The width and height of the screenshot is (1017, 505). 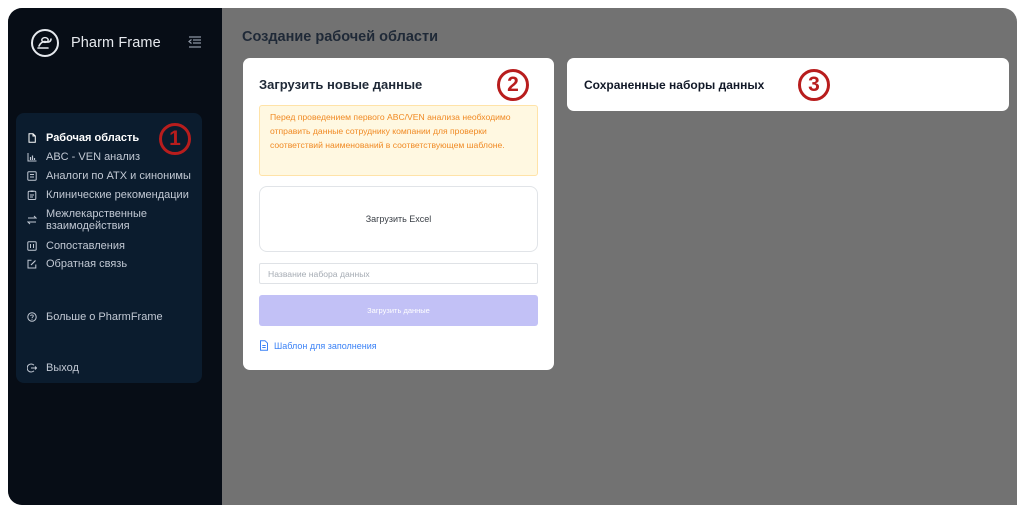 What do you see at coordinates (341, 84) in the screenshot?
I see `upload-card-title: Загрузить новые данные` at bounding box center [341, 84].